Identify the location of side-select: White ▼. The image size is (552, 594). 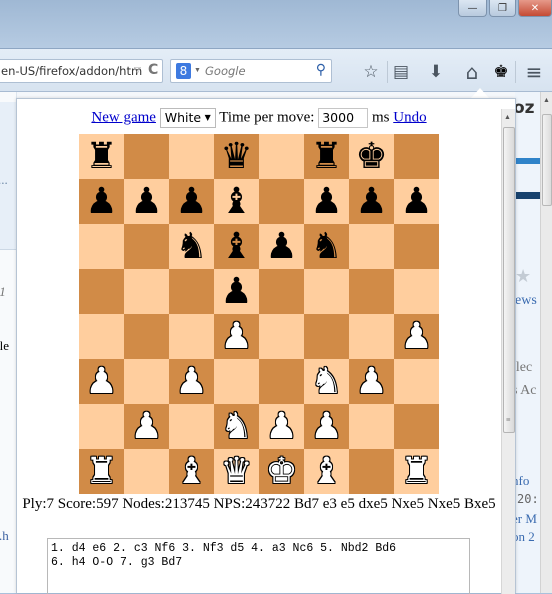
(187, 118).